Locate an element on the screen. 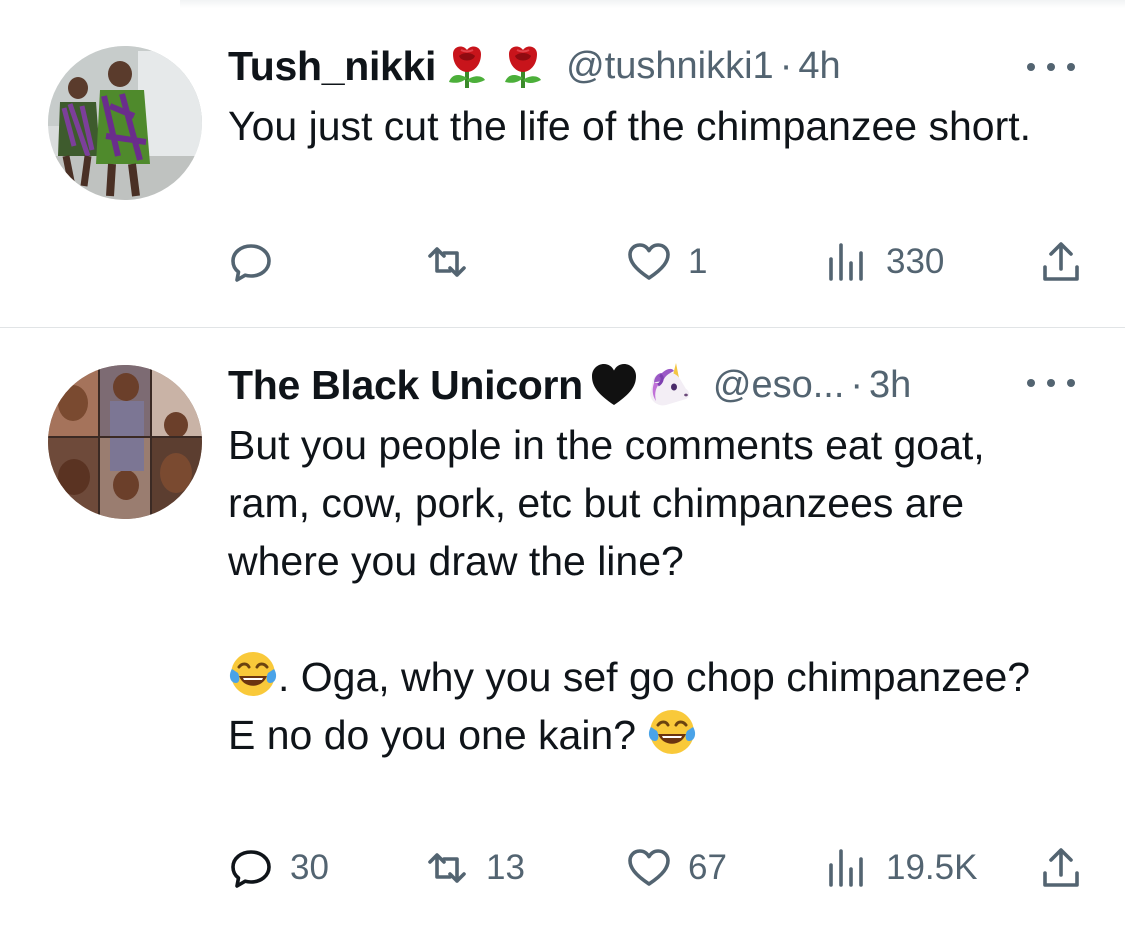 This screenshot has width=1125, height=933. like-button: 1 is located at coordinates (666, 262).